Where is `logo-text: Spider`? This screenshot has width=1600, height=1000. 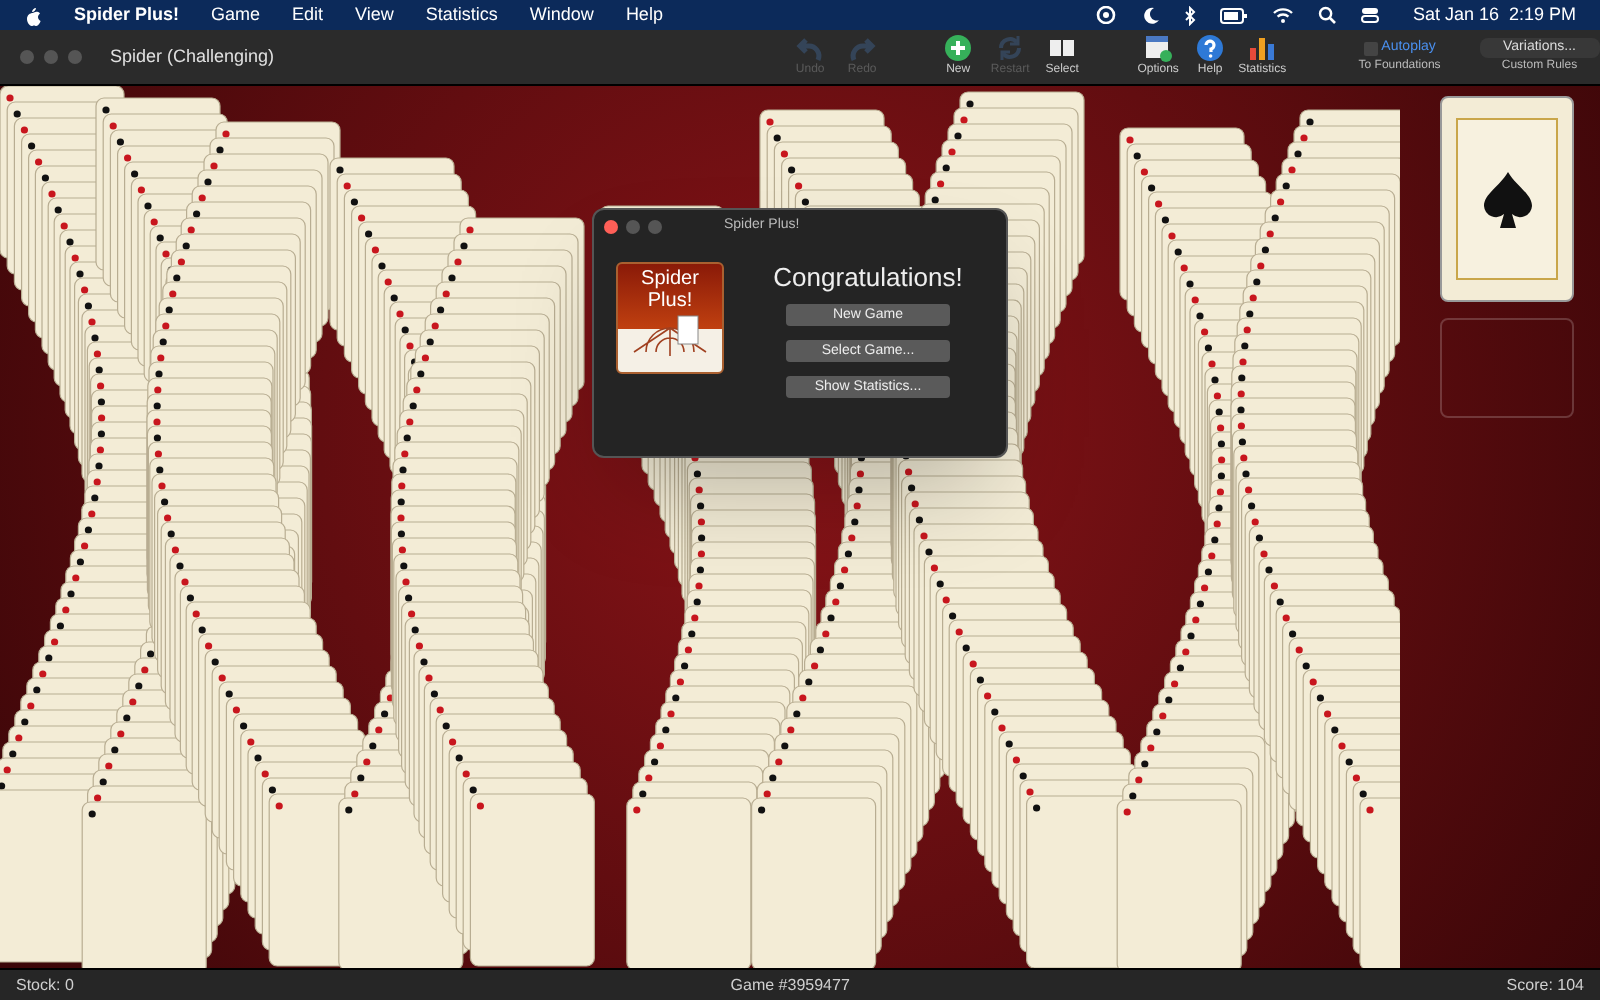 logo-text: Spider is located at coordinates (670, 279).